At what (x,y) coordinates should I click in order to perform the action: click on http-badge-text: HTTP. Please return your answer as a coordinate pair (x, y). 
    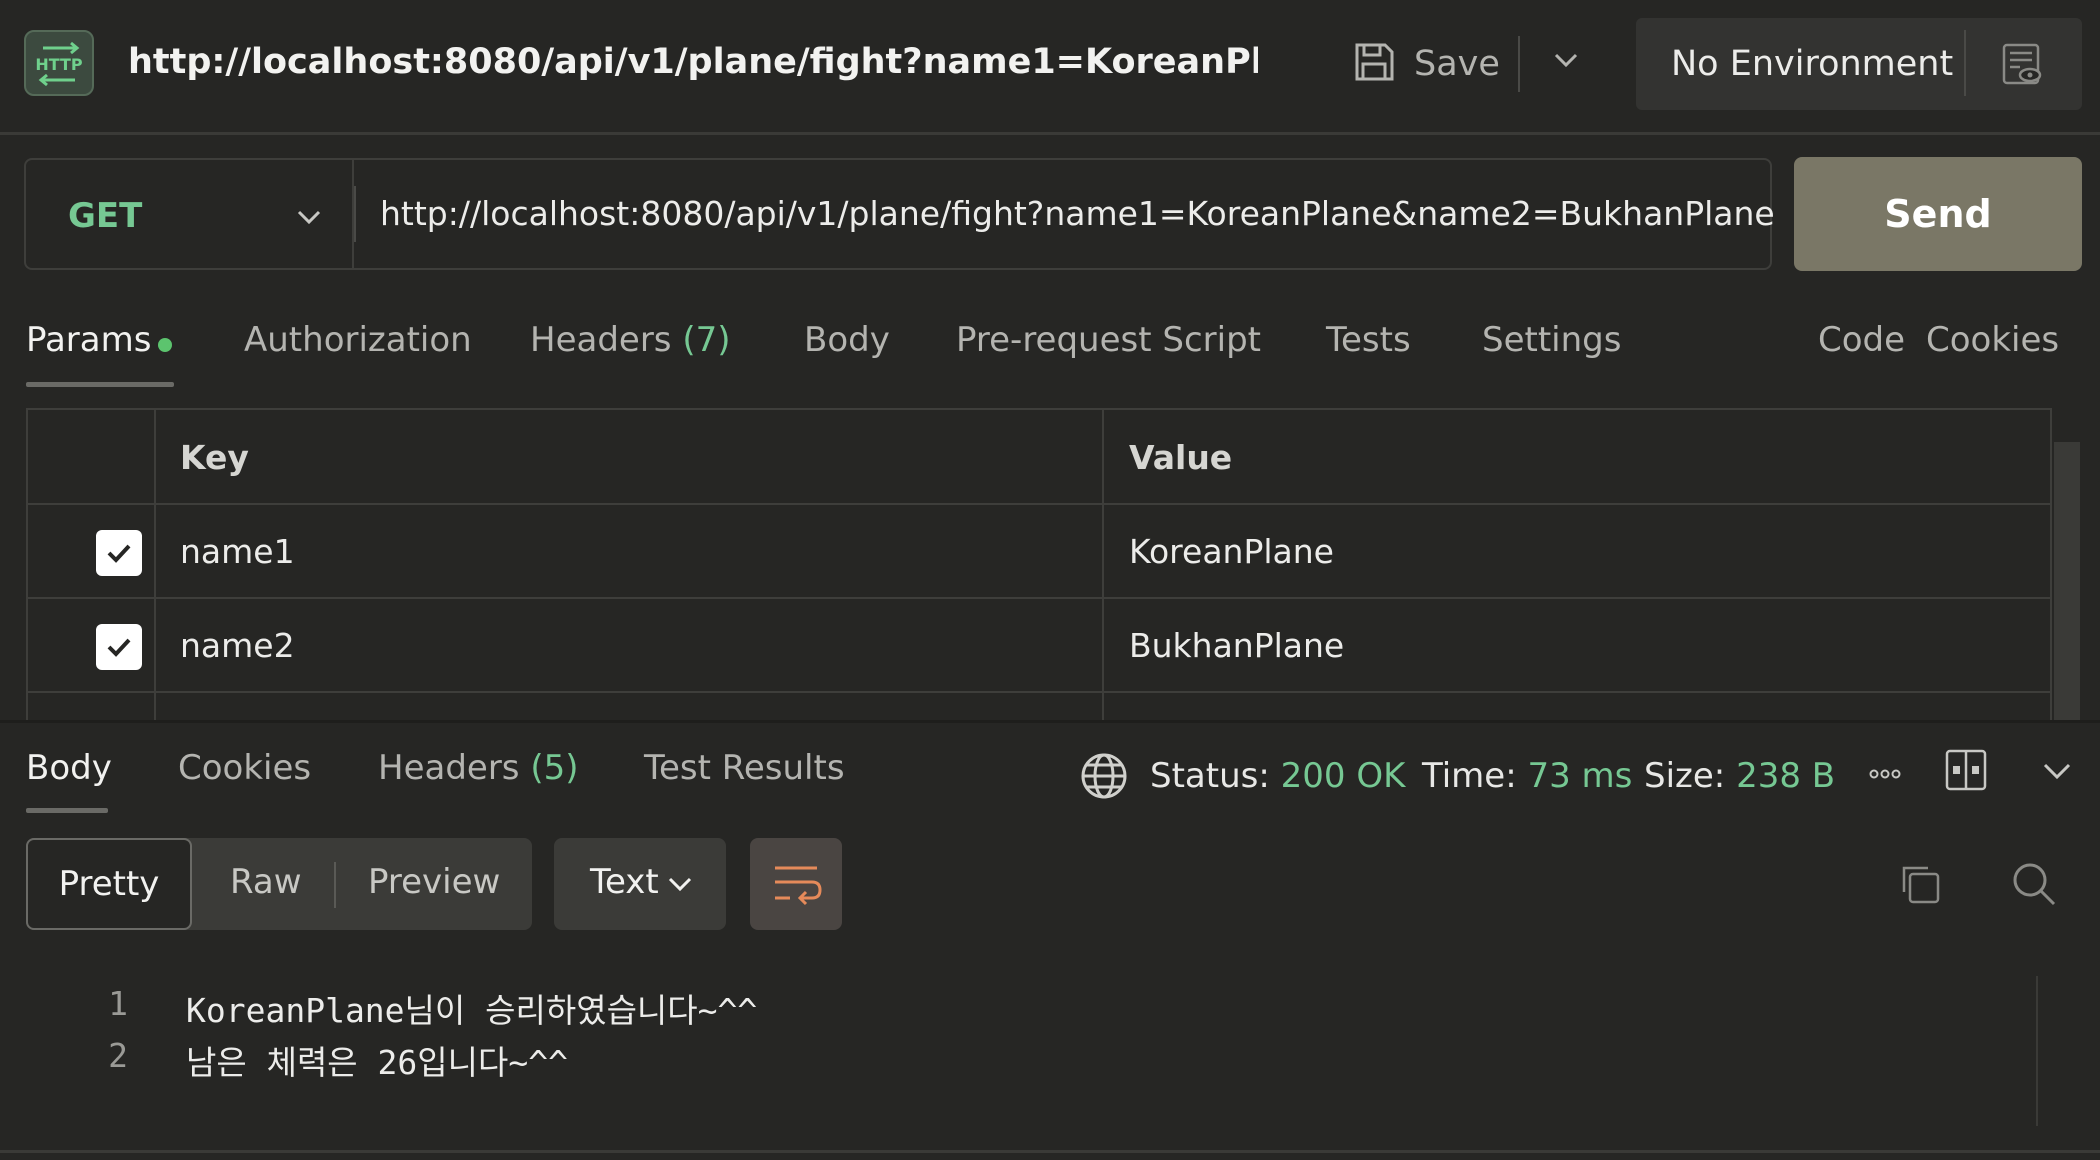
    Looking at the image, I should click on (59, 64).